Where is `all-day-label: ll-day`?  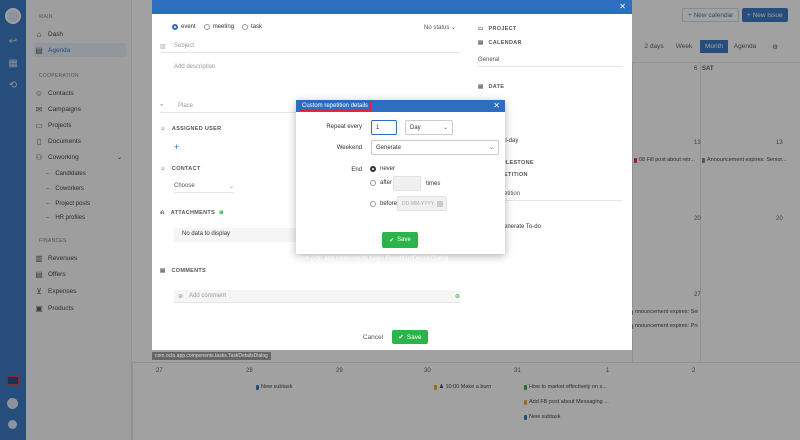 all-day-label: ll-day is located at coordinates (511, 141).